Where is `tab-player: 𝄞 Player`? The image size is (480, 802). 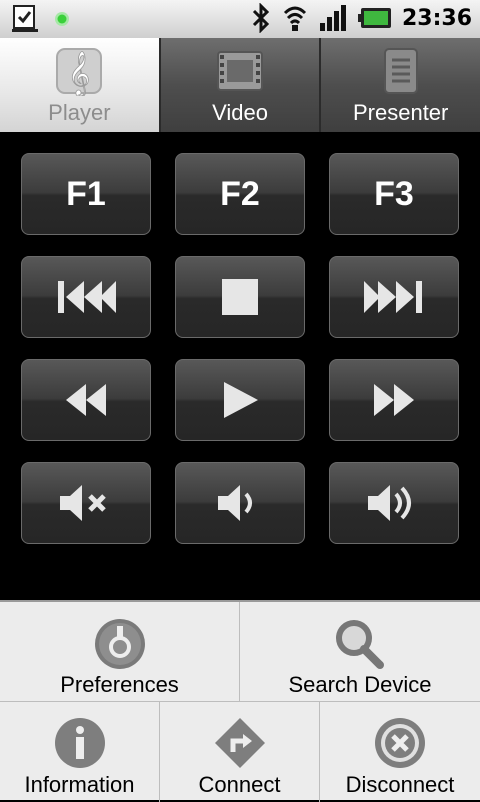
tab-player: 𝄞 Player is located at coordinates (80, 85).